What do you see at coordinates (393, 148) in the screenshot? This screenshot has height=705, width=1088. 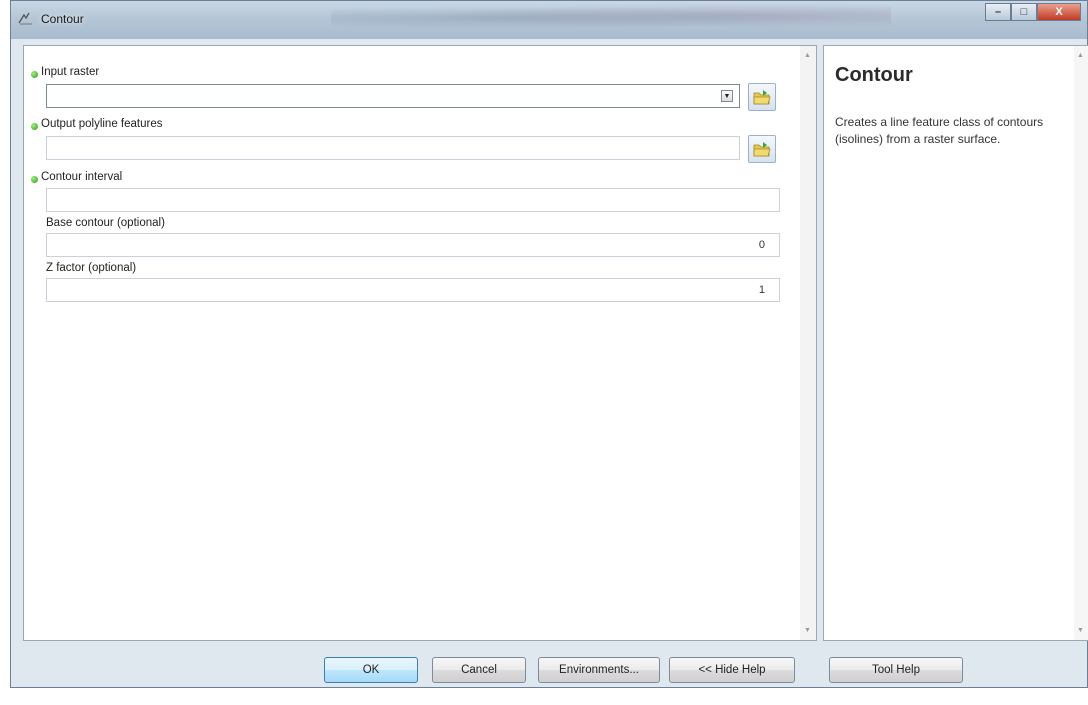 I see `output-polyline-field` at bounding box center [393, 148].